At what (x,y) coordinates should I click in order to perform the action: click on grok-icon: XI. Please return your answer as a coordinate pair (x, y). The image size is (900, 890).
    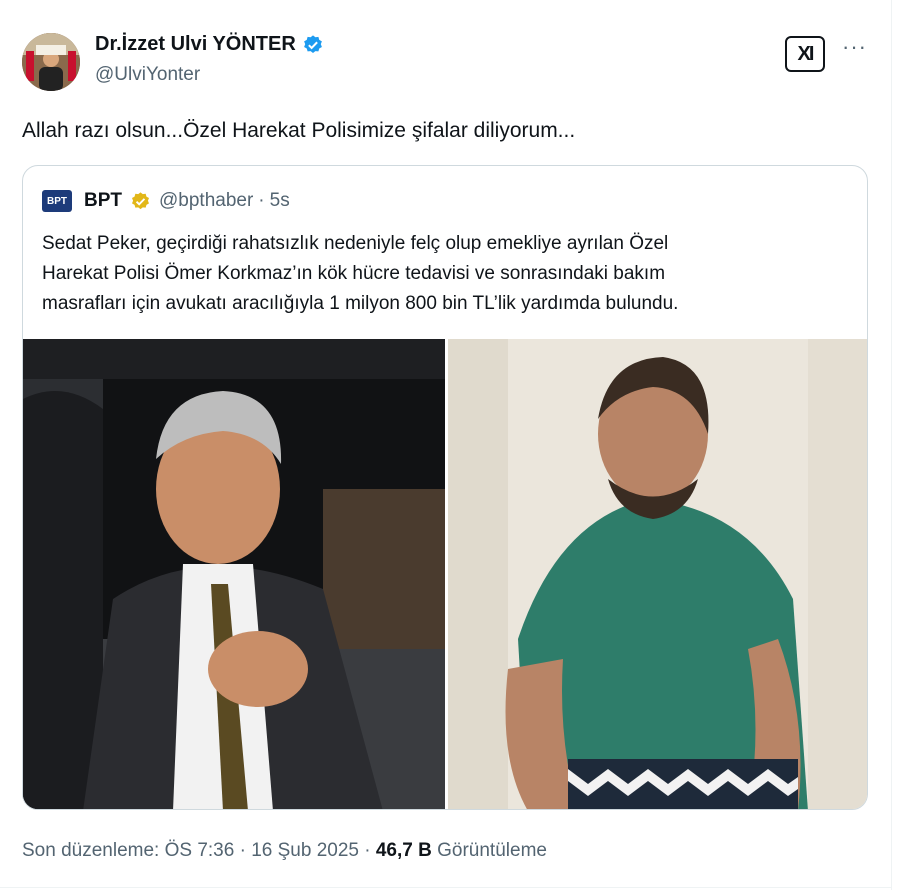
    Looking at the image, I should click on (806, 53).